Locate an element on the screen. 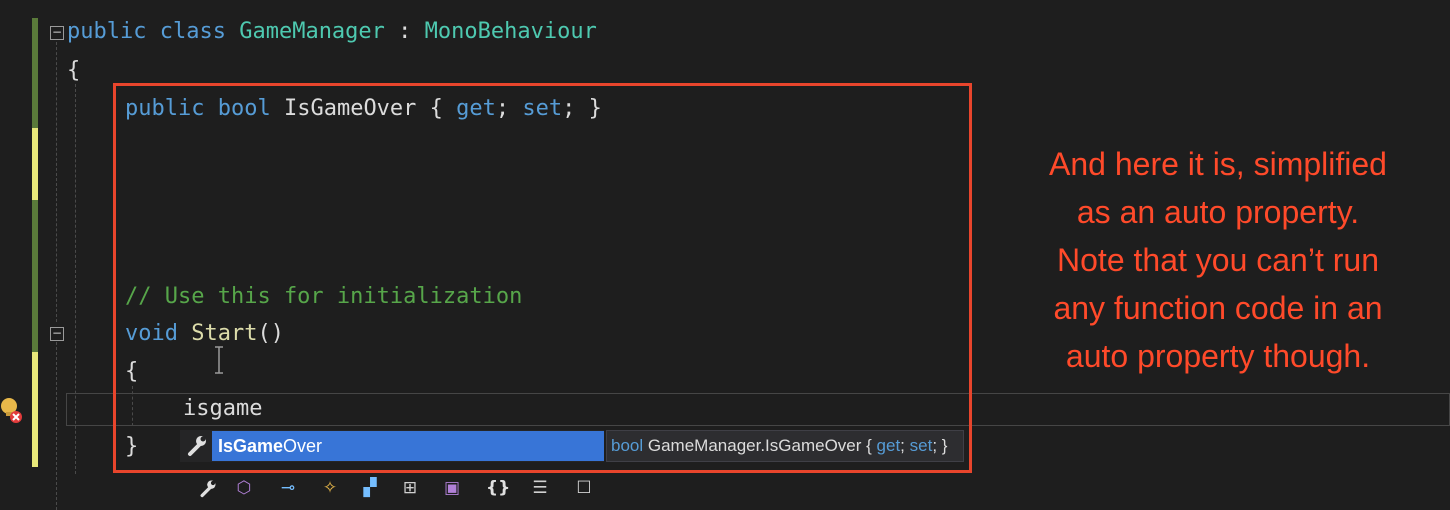 Image resolution: width=1450 pixels, height=510 pixels. cube-icon: ⬡ is located at coordinates (244, 488).